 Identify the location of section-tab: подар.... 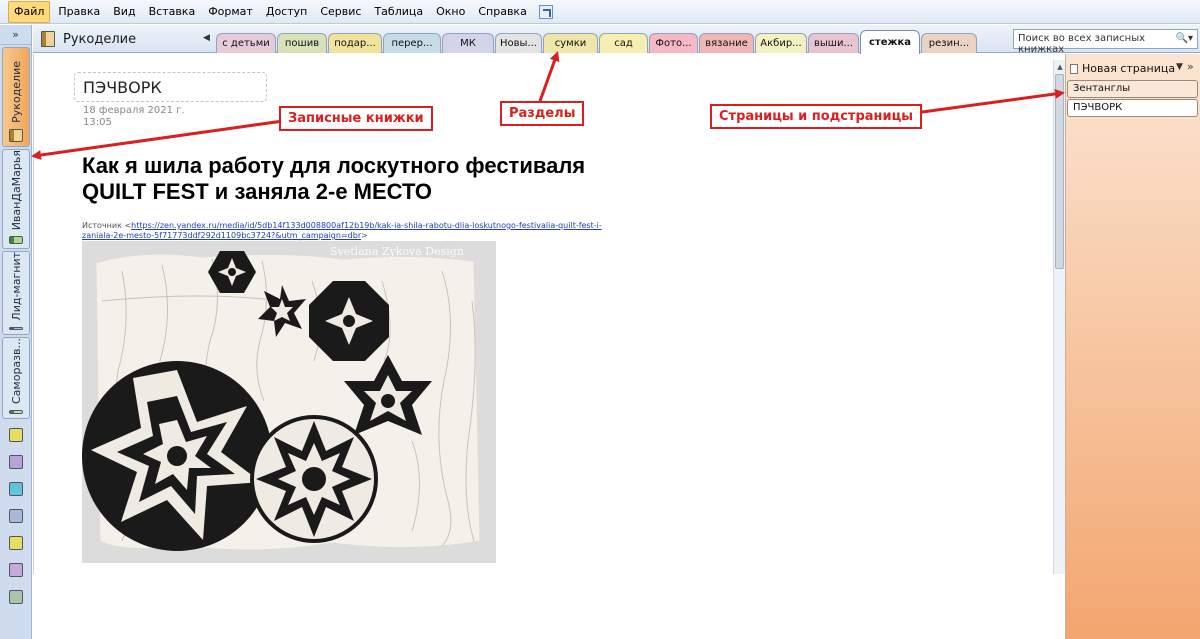
(355, 43).